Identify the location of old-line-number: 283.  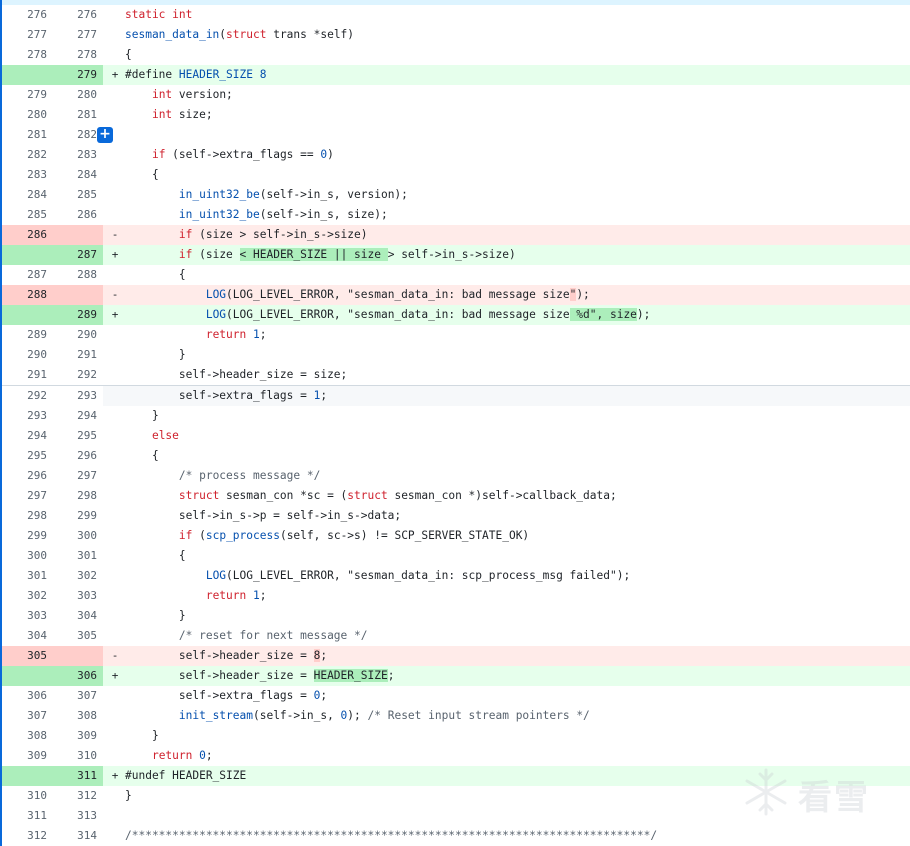
(24, 175).